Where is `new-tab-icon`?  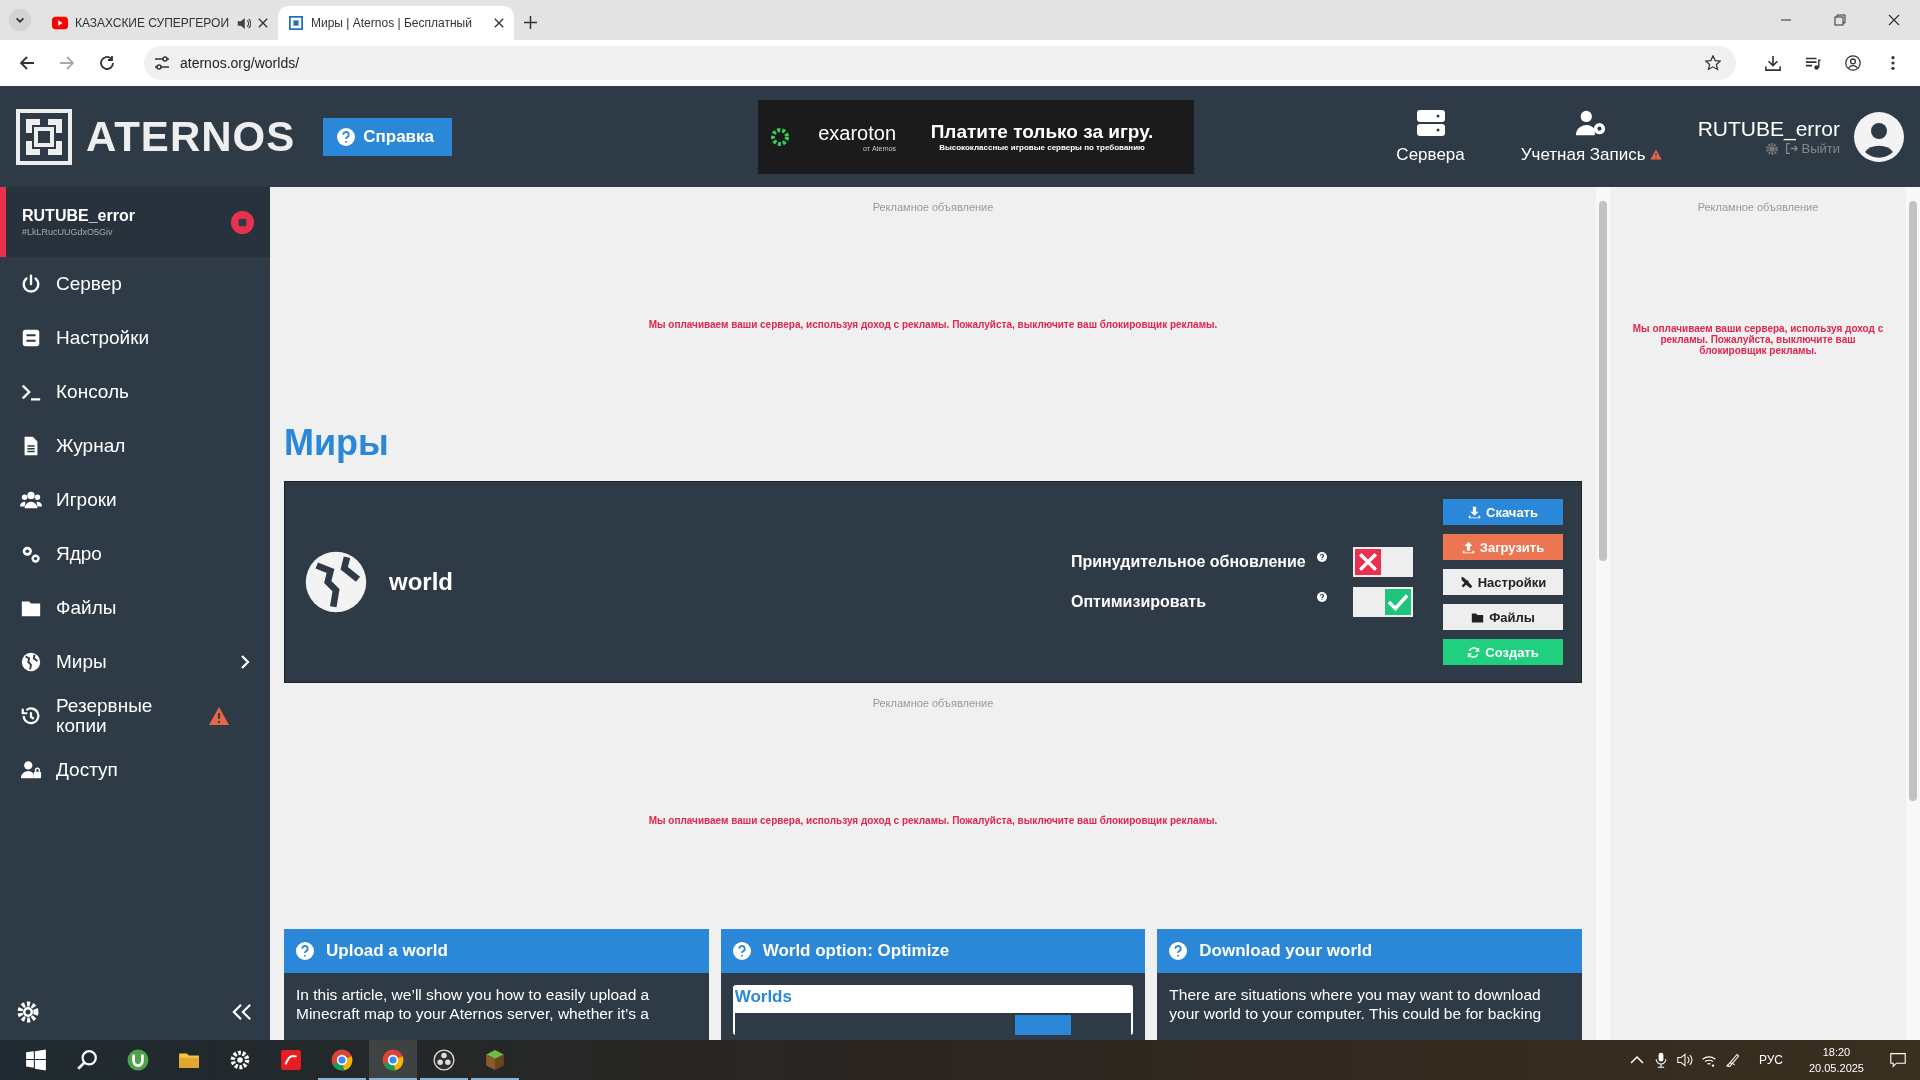 new-tab-icon is located at coordinates (530, 22).